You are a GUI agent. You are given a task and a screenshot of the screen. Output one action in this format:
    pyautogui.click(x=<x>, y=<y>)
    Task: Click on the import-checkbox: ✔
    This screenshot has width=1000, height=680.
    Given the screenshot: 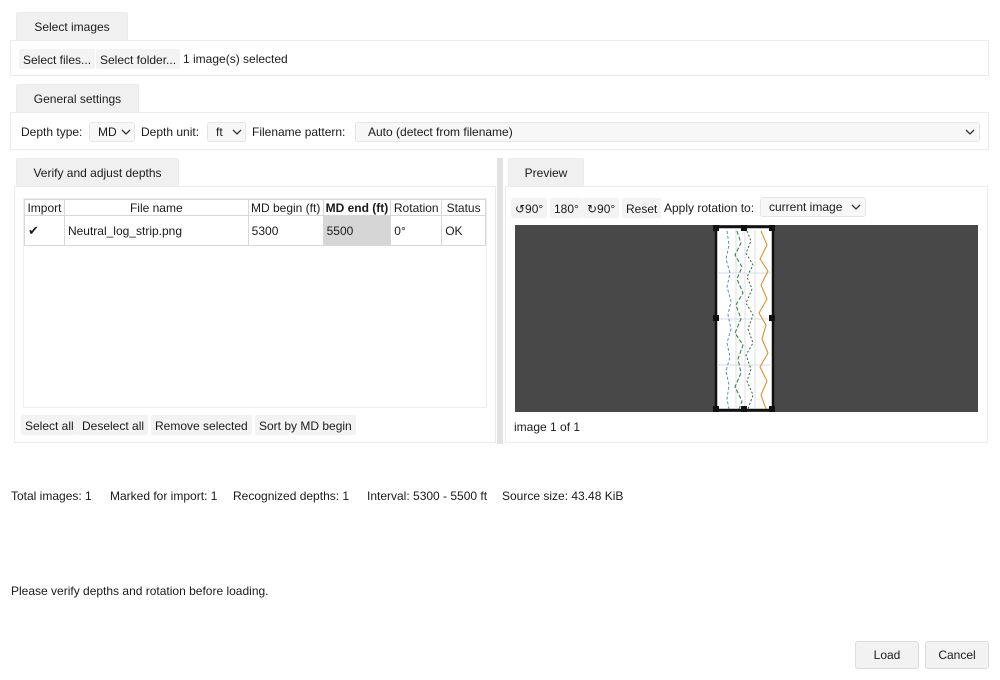 What is the action you would take?
    pyautogui.click(x=44, y=230)
    